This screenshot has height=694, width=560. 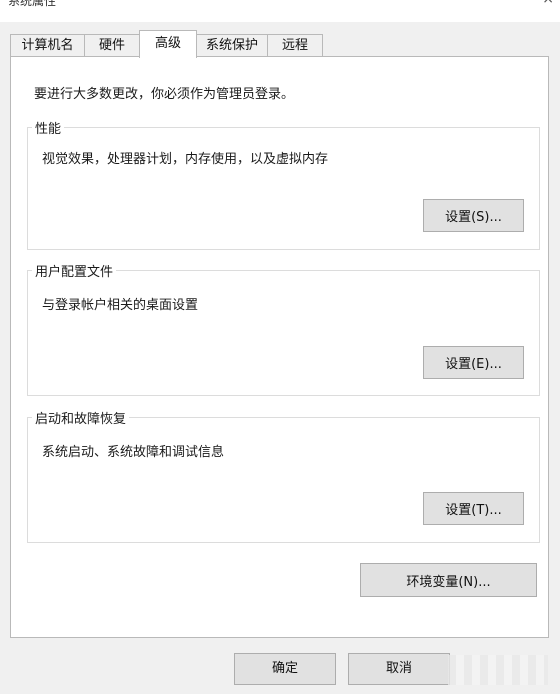 What do you see at coordinates (232, 45) in the screenshot?
I see `tab-system-protection: 系统保护` at bounding box center [232, 45].